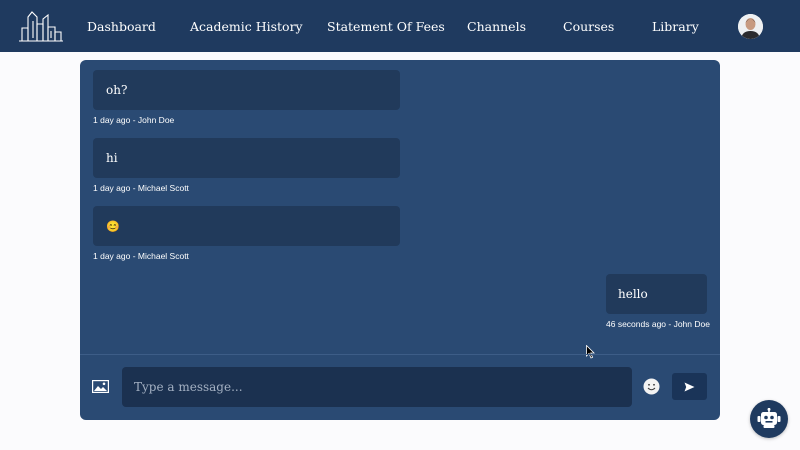 The width and height of the screenshot is (800, 450). I want to click on composer-divider, so click(400, 354).